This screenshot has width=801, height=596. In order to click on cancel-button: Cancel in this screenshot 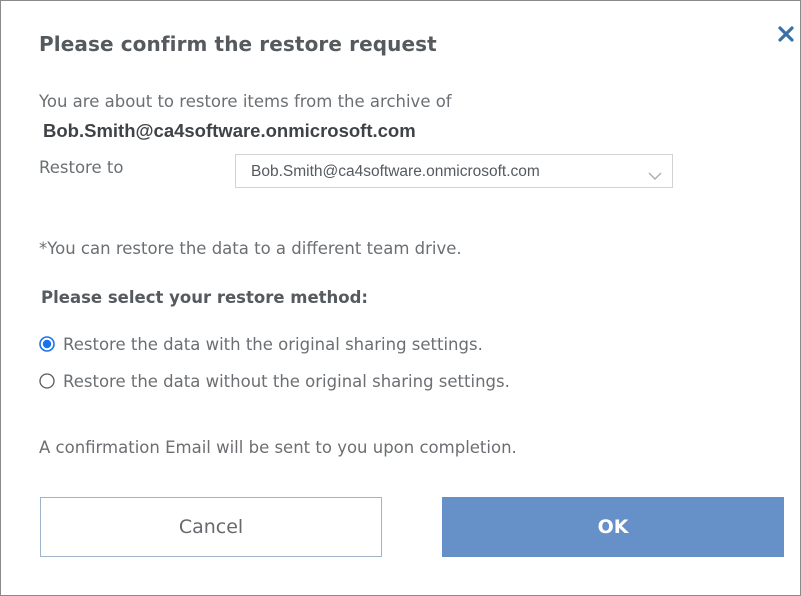, I will do `click(211, 527)`.